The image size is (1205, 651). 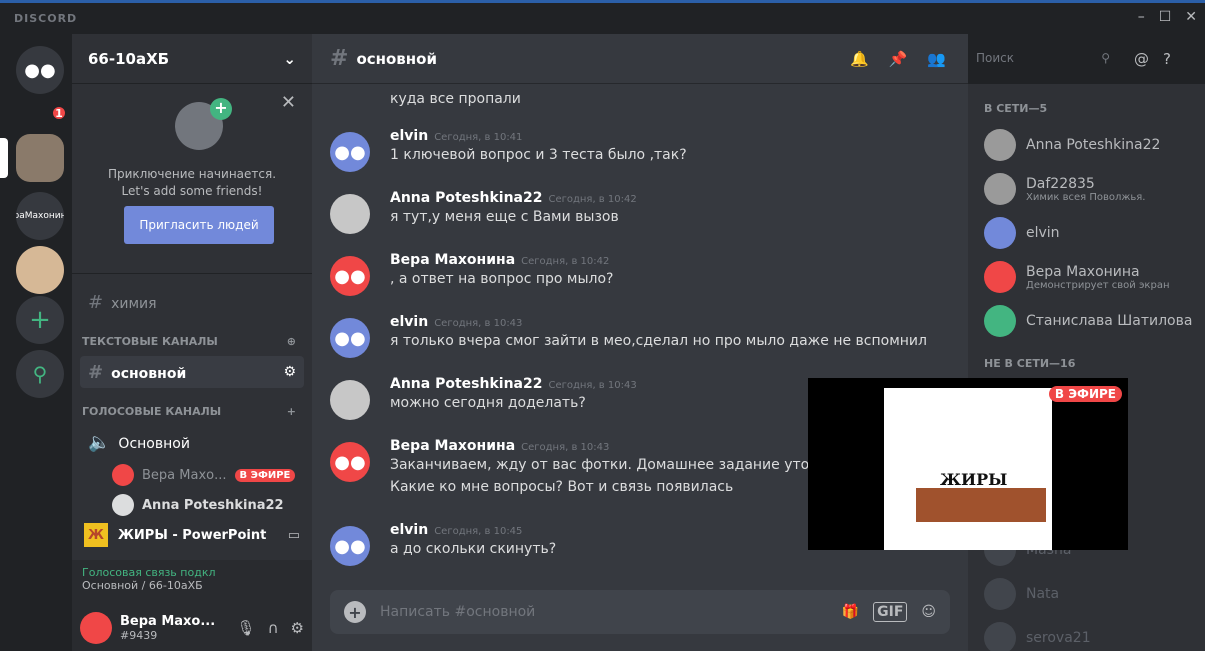 What do you see at coordinates (1089, 321) in the screenshot?
I see `member: Станислава Шатилова` at bounding box center [1089, 321].